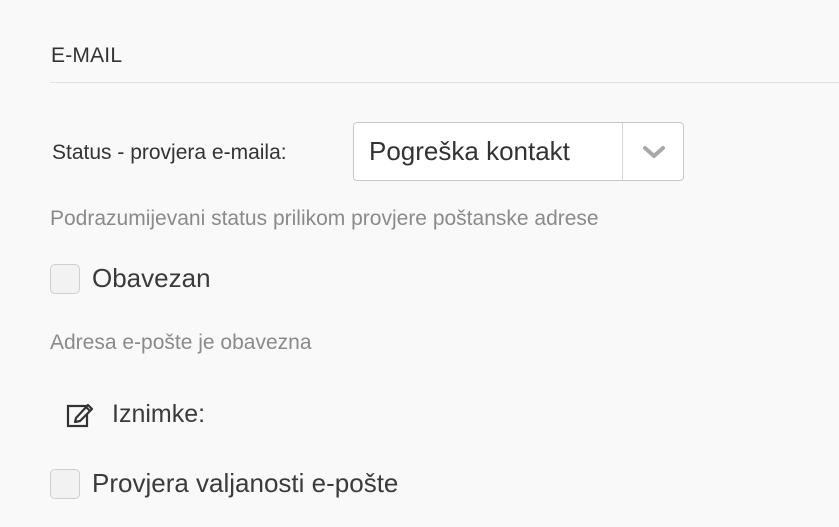 The image size is (839, 527). I want to click on edit-icon, so click(80, 415).